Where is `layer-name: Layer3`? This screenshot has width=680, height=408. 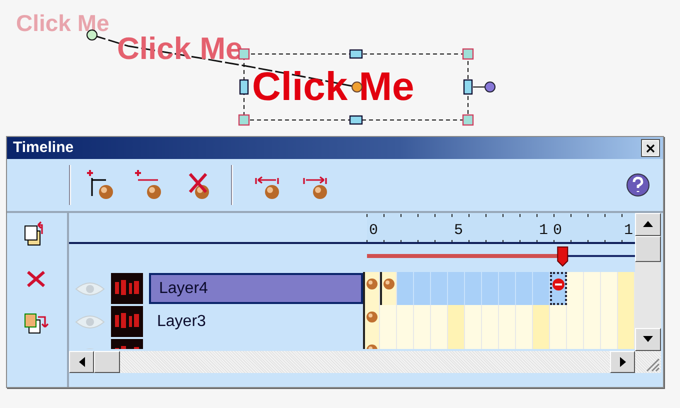
layer-name: Layer3 is located at coordinates (256, 321).